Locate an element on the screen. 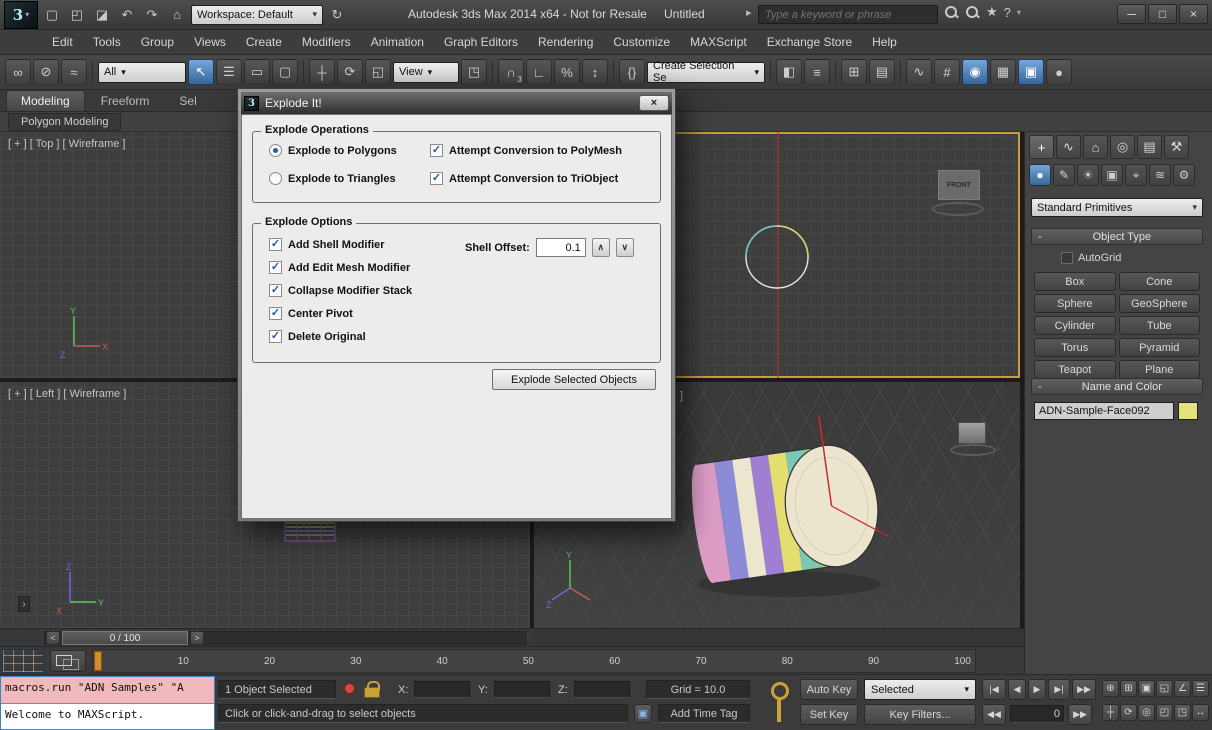 The image size is (1212, 730). space-warps-category-icon: ≋ is located at coordinates (1160, 175).